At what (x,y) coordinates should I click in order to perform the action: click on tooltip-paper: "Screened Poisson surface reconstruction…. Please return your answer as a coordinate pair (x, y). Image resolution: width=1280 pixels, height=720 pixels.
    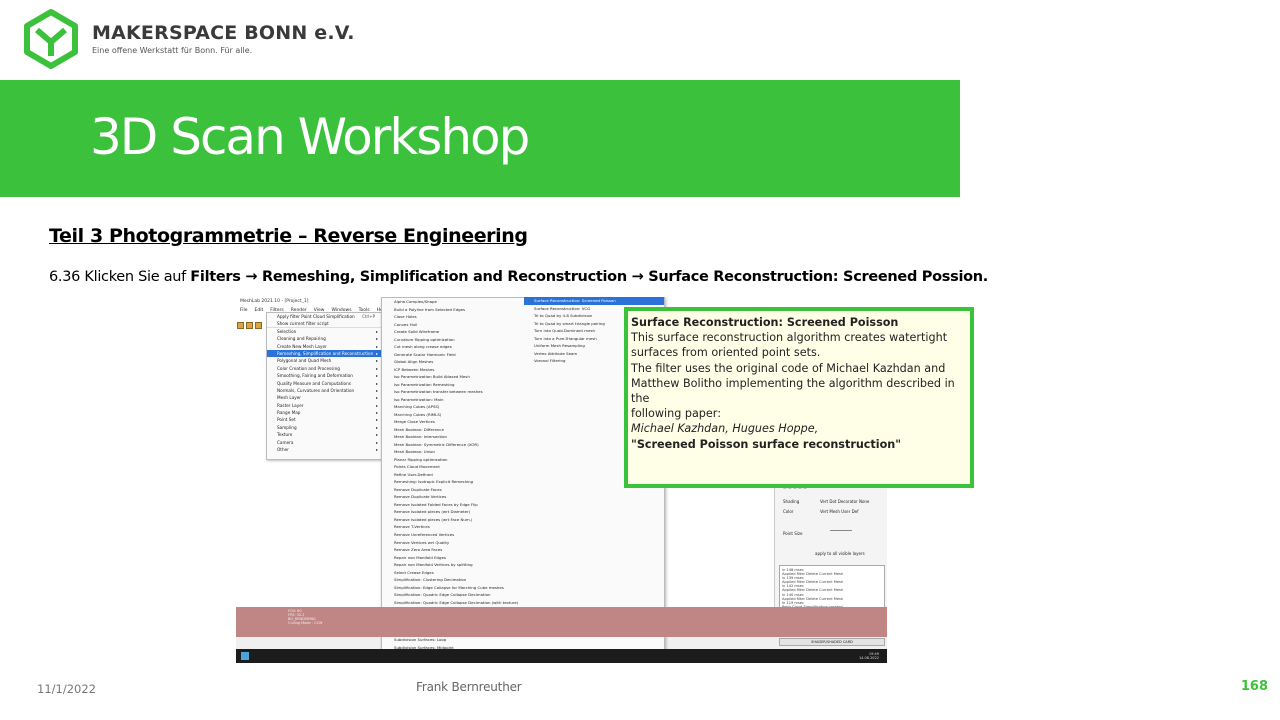
    Looking at the image, I should click on (766, 444).